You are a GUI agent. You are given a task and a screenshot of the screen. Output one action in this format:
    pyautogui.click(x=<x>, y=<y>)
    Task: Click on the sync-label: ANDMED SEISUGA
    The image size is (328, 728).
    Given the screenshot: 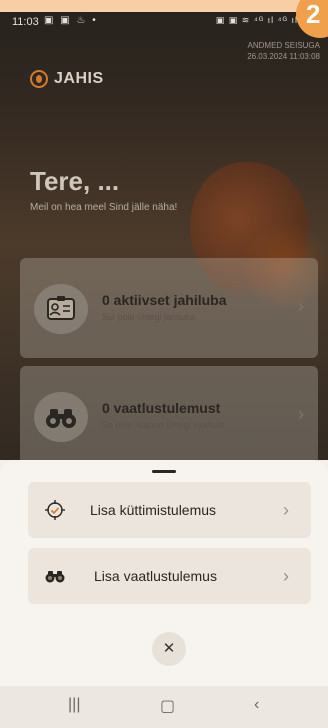 What is the action you would take?
    pyautogui.click(x=283, y=45)
    